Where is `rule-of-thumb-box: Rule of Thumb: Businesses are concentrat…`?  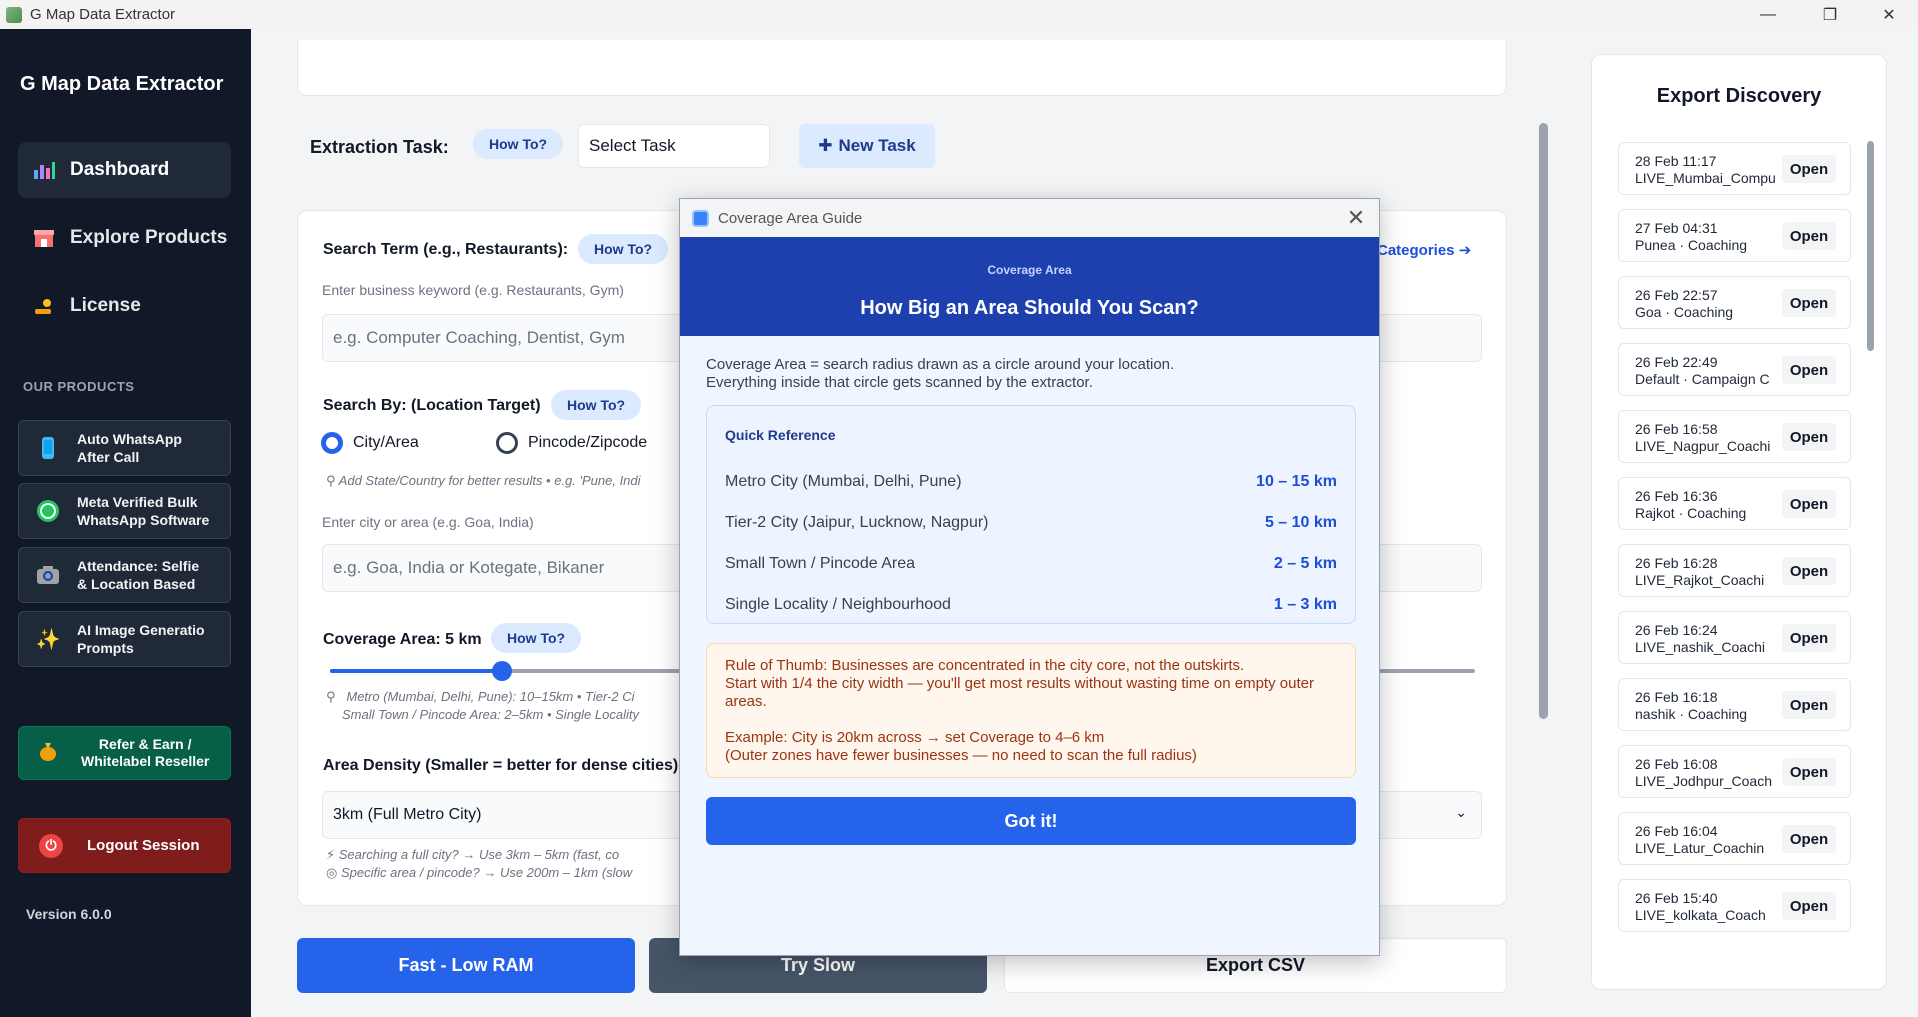 rule-of-thumb-box: Rule of Thumb: Businesses are concentrat… is located at coordinates (1031, 710).